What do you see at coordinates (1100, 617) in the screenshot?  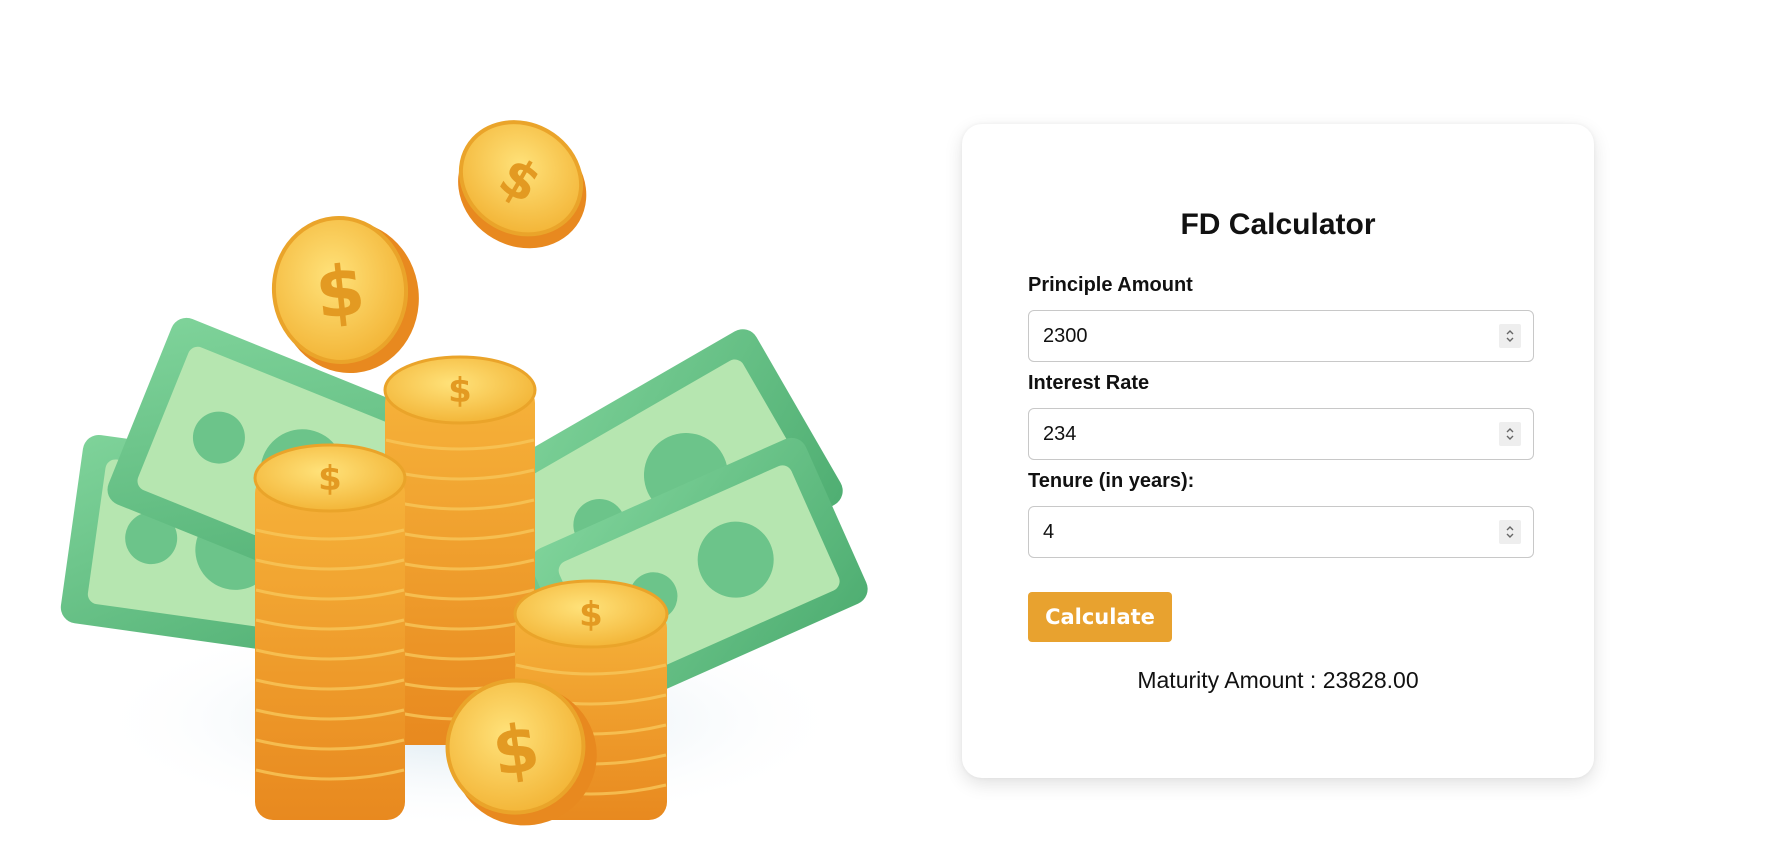 I see `calculate-button: Calculate` at bounding box center [1100, 617].